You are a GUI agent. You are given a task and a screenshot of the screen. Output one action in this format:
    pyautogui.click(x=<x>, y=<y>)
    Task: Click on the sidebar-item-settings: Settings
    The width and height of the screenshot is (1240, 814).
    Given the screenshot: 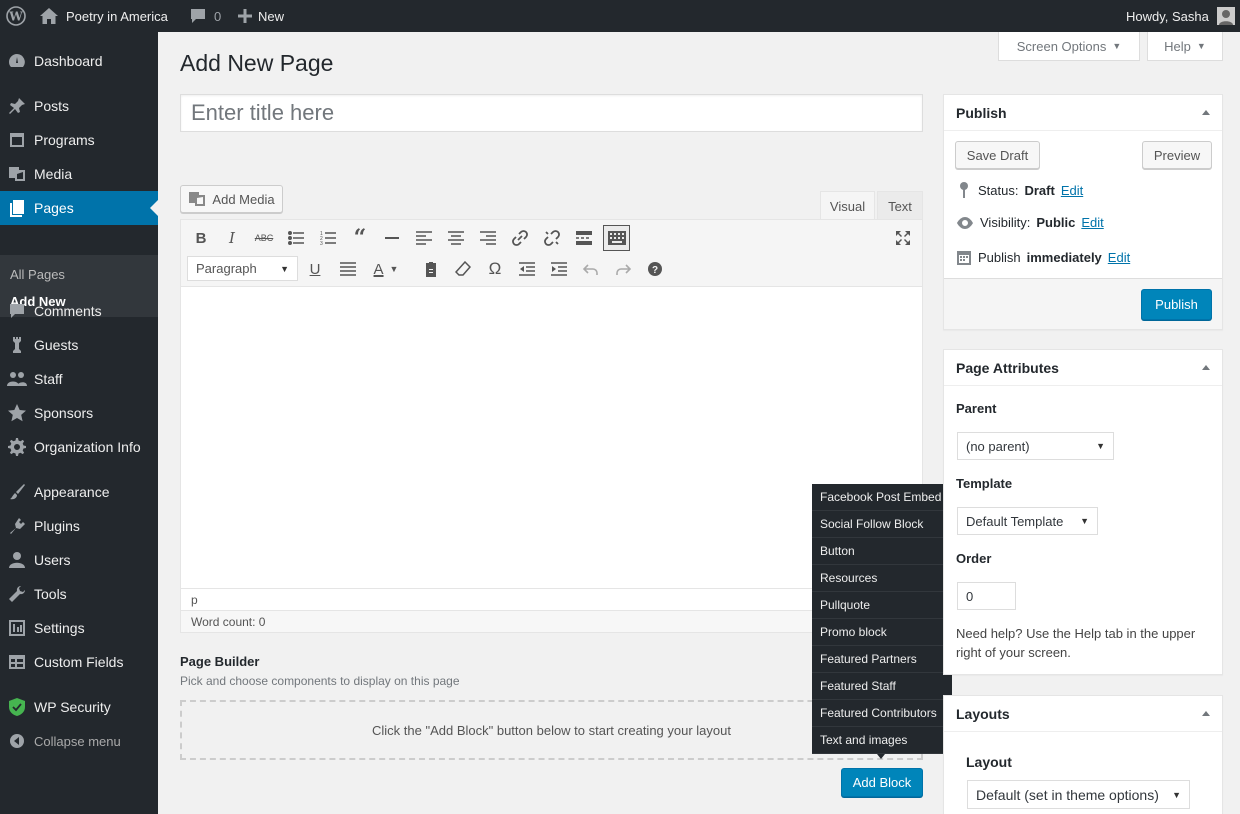 What is the action you would take?
    pyautogui.click(x=79, y=628)
    